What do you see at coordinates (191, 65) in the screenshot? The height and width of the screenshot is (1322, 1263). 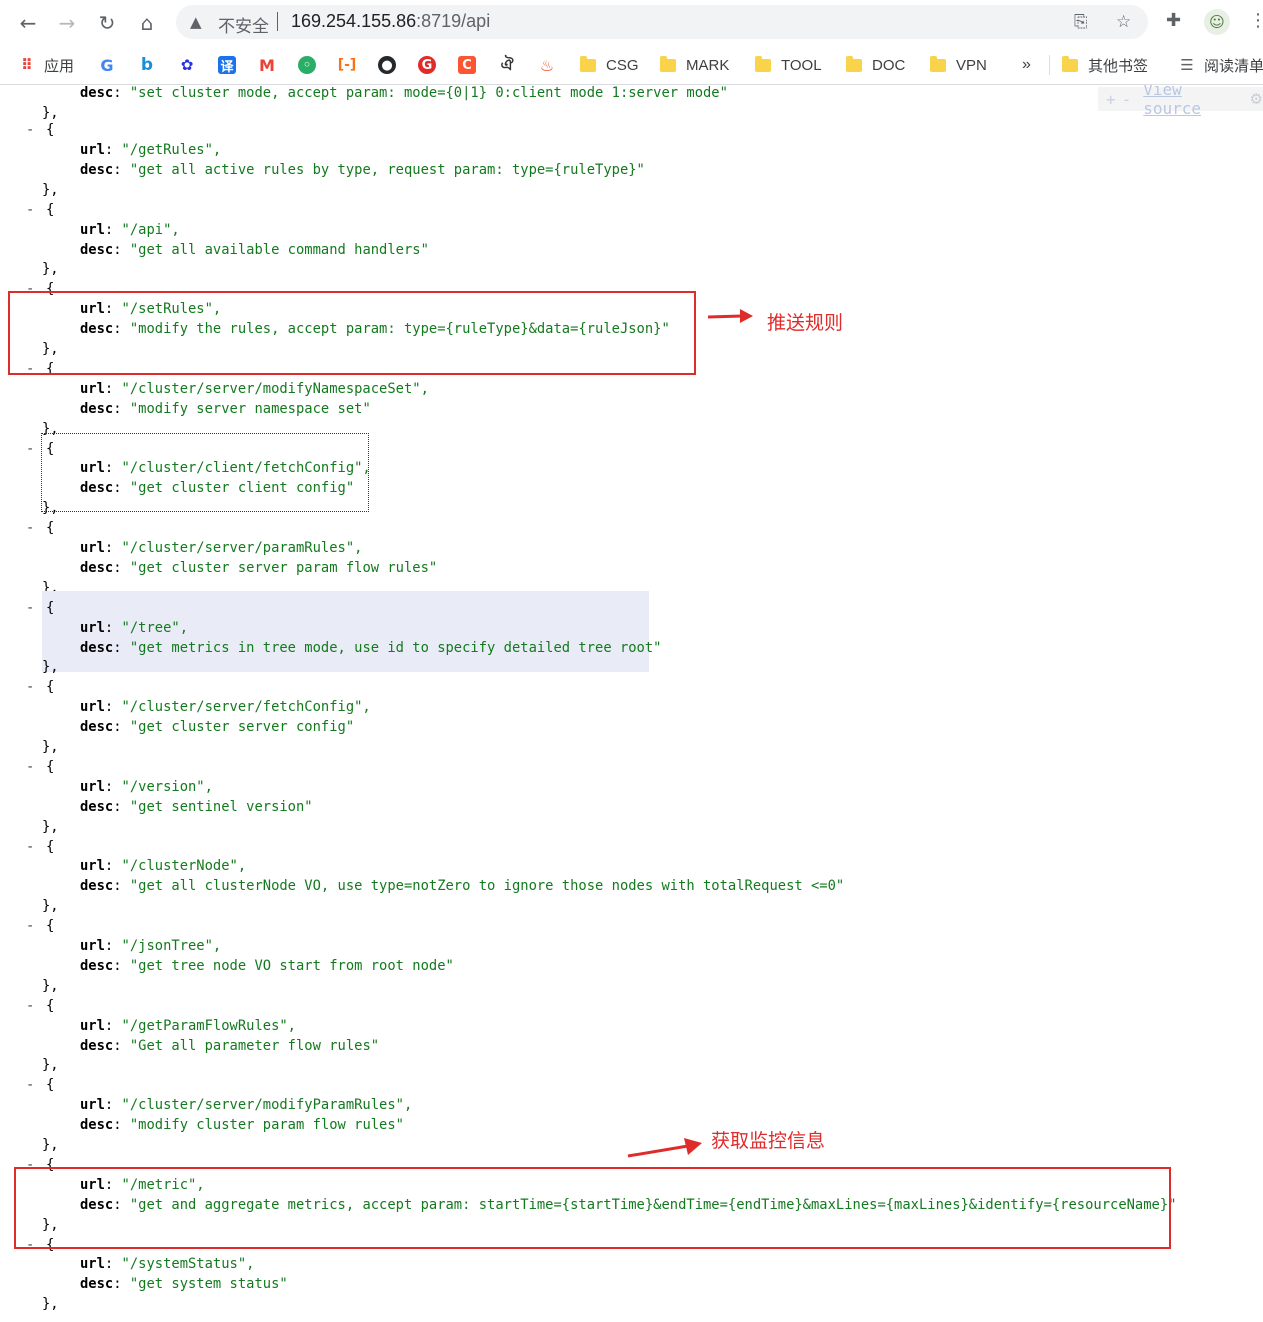 I see `bookmark-baidu: ✿` at bounding box center [191, 65].